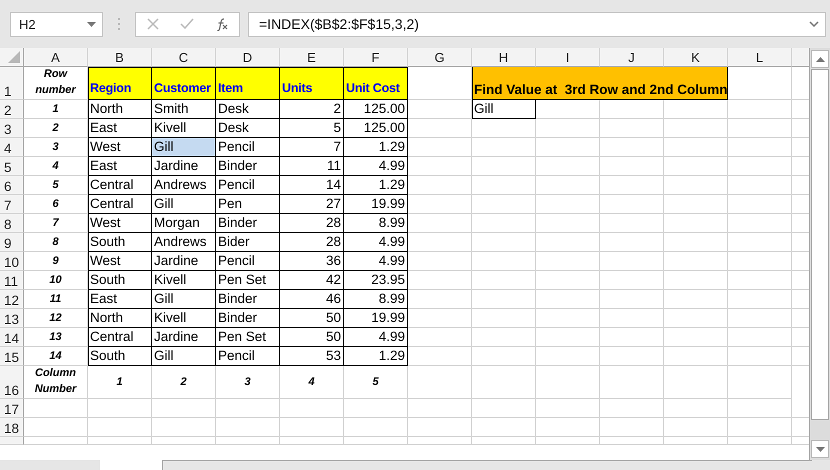 This screenshot has width=830, height=470. What do you see at coordinates (12, 185) in the screenshot?
I see `row-header: 6` at bounding box center [12, 185].